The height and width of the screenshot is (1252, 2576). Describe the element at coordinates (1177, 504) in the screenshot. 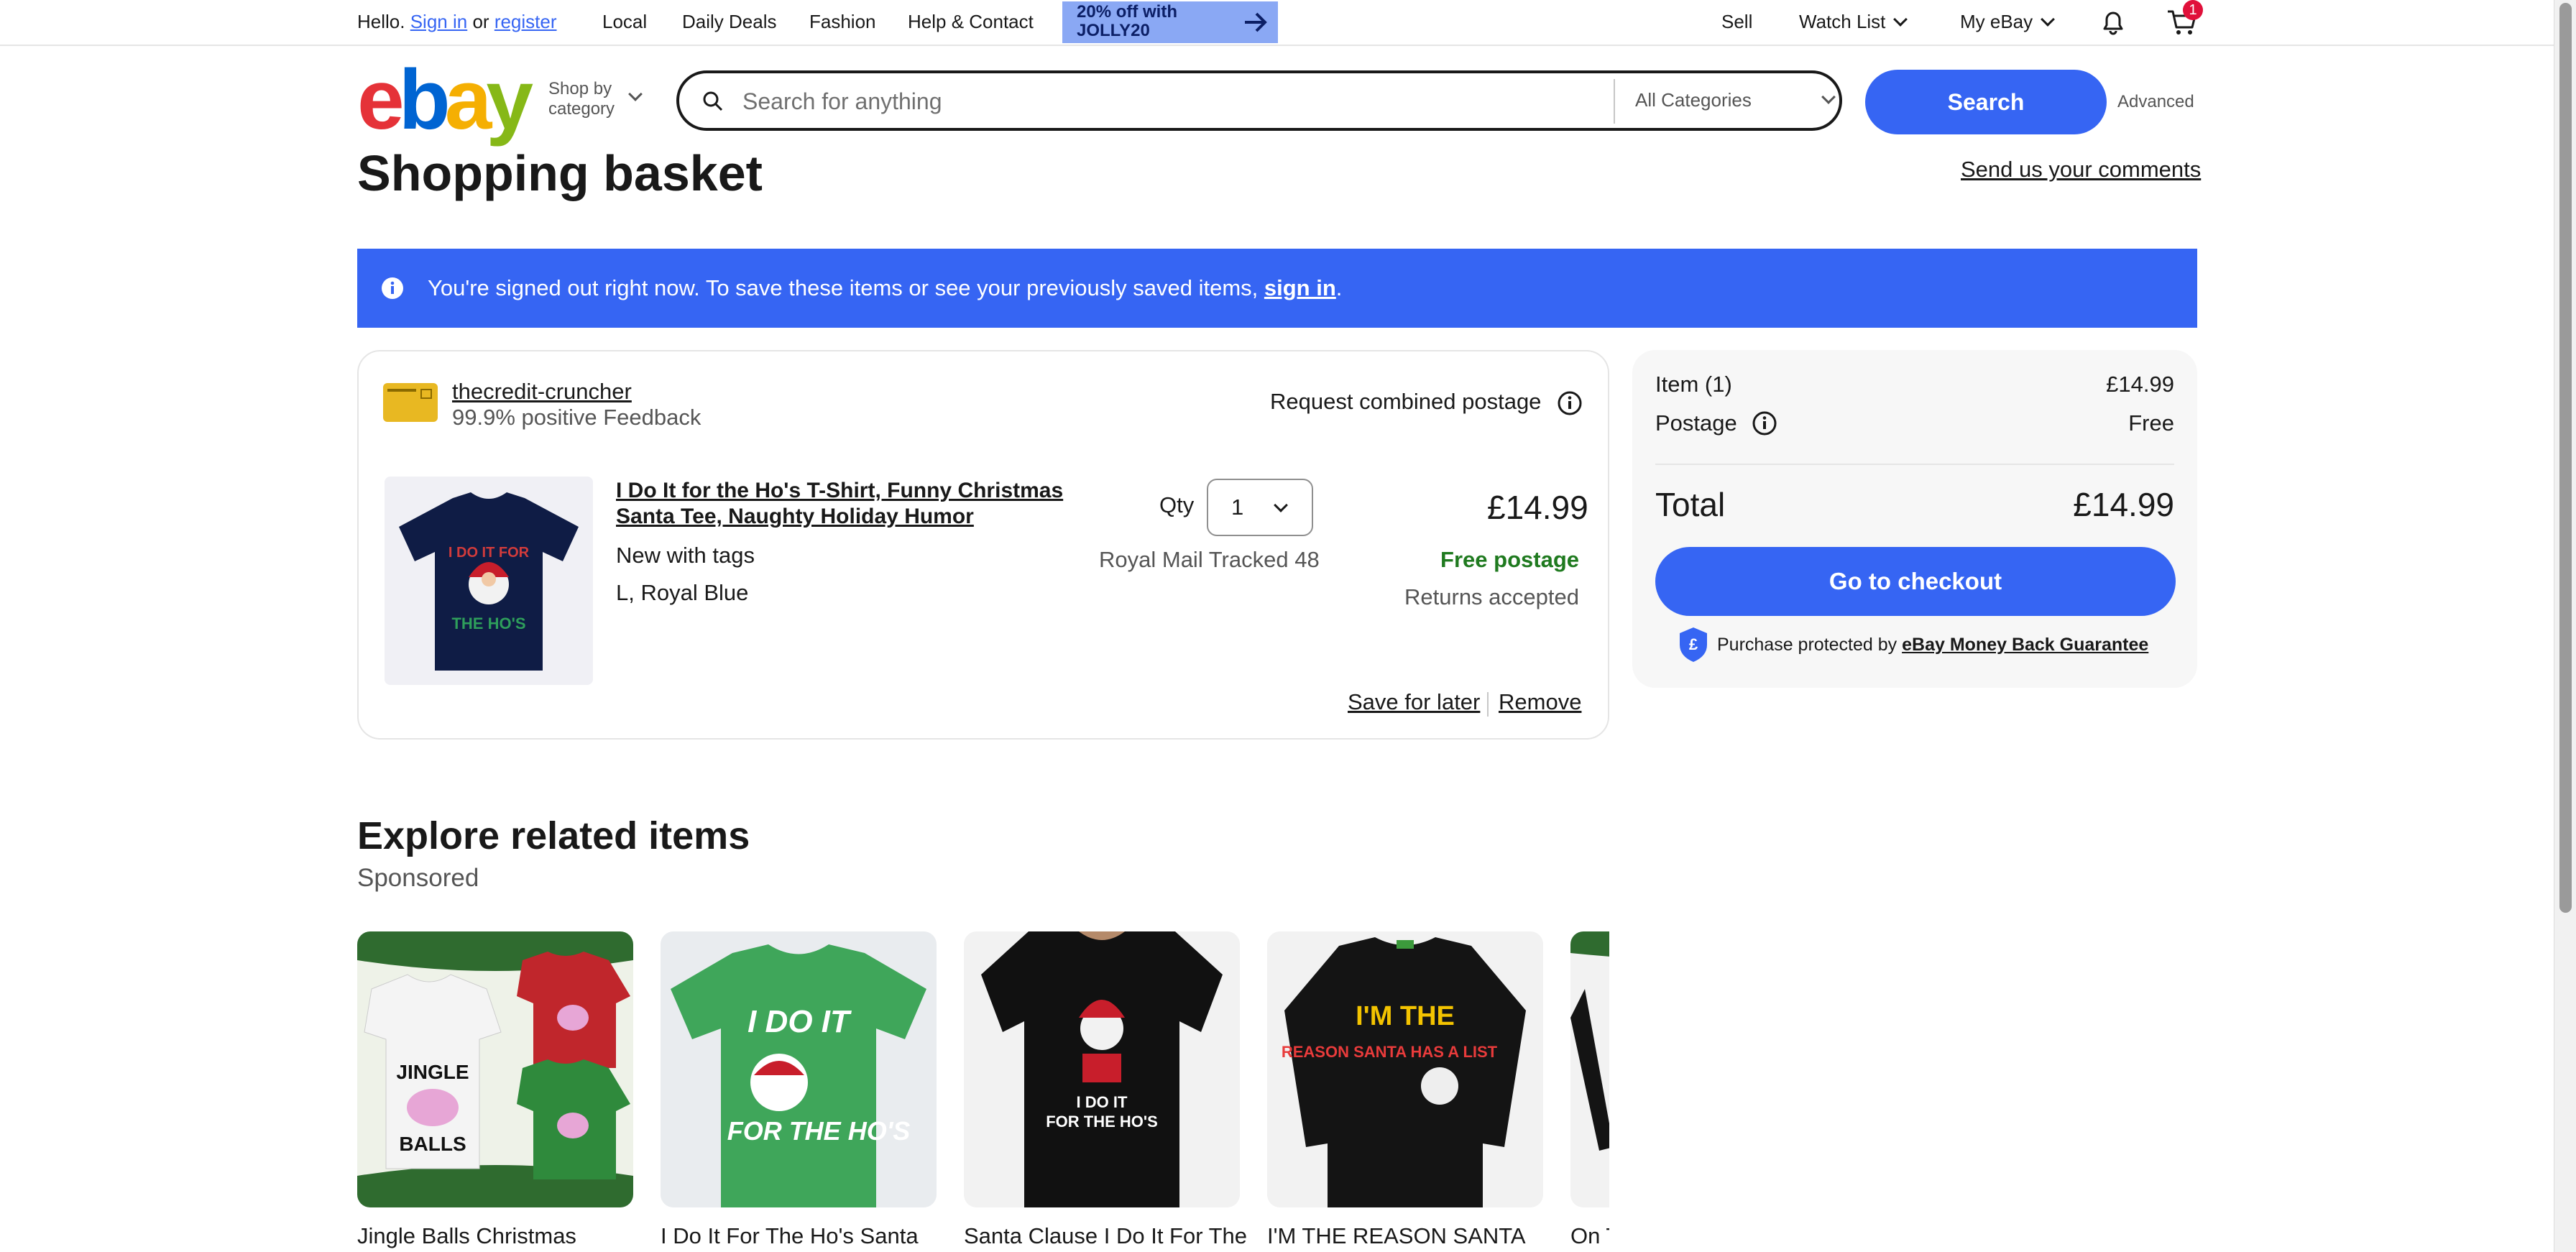

I see `qty-label: Qty` at that location.